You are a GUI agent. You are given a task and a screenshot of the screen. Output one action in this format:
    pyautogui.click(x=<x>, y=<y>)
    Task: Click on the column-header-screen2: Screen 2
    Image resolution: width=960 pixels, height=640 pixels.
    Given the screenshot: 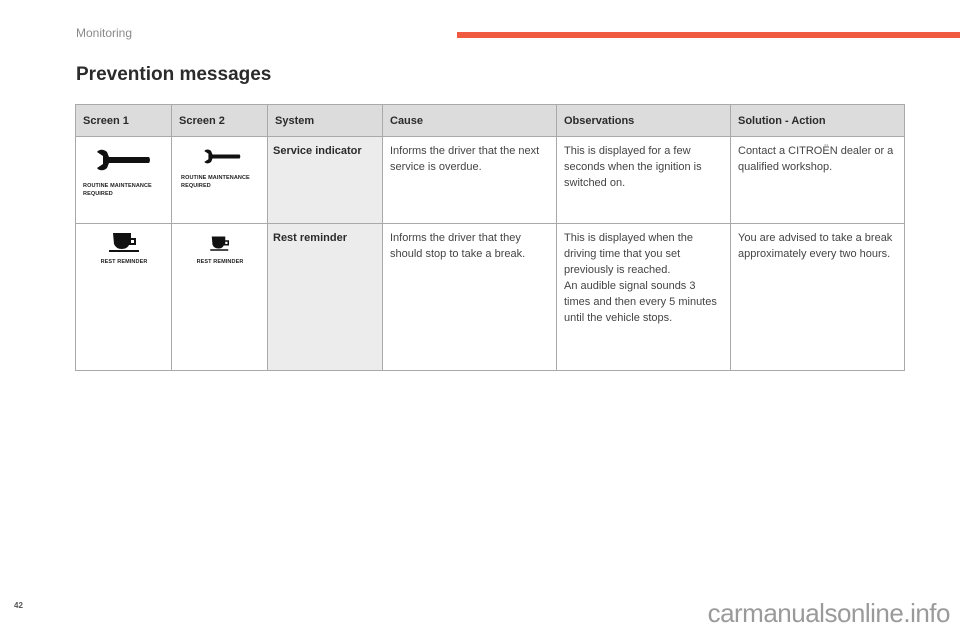 What is the action you would take?
    pyautogui.click(x=219, y=120)
    